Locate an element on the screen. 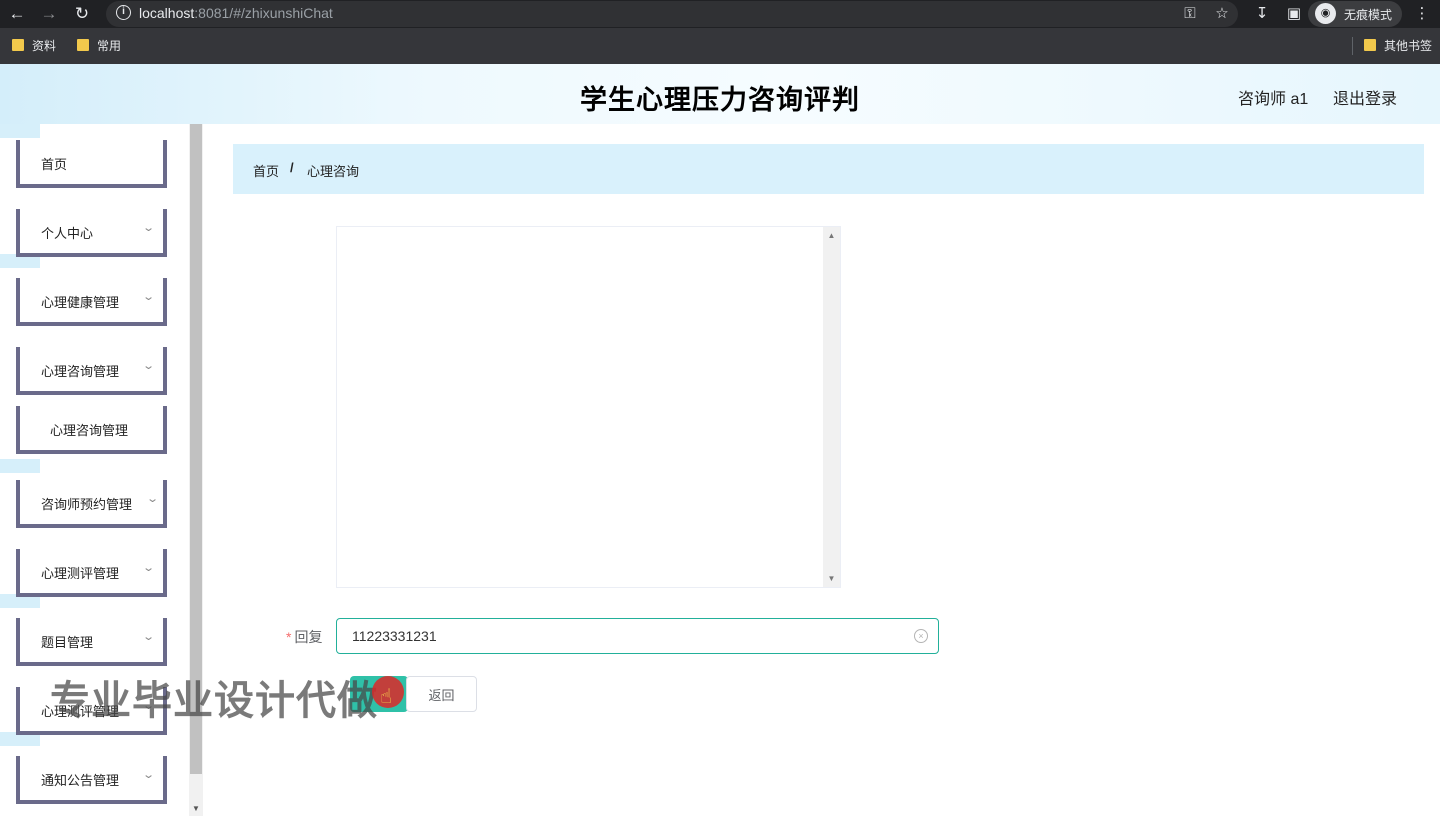 This screenshot has height=816, width=1440. sidebar-item-label: 通知公告管理 is located at coordinates (80, 780).